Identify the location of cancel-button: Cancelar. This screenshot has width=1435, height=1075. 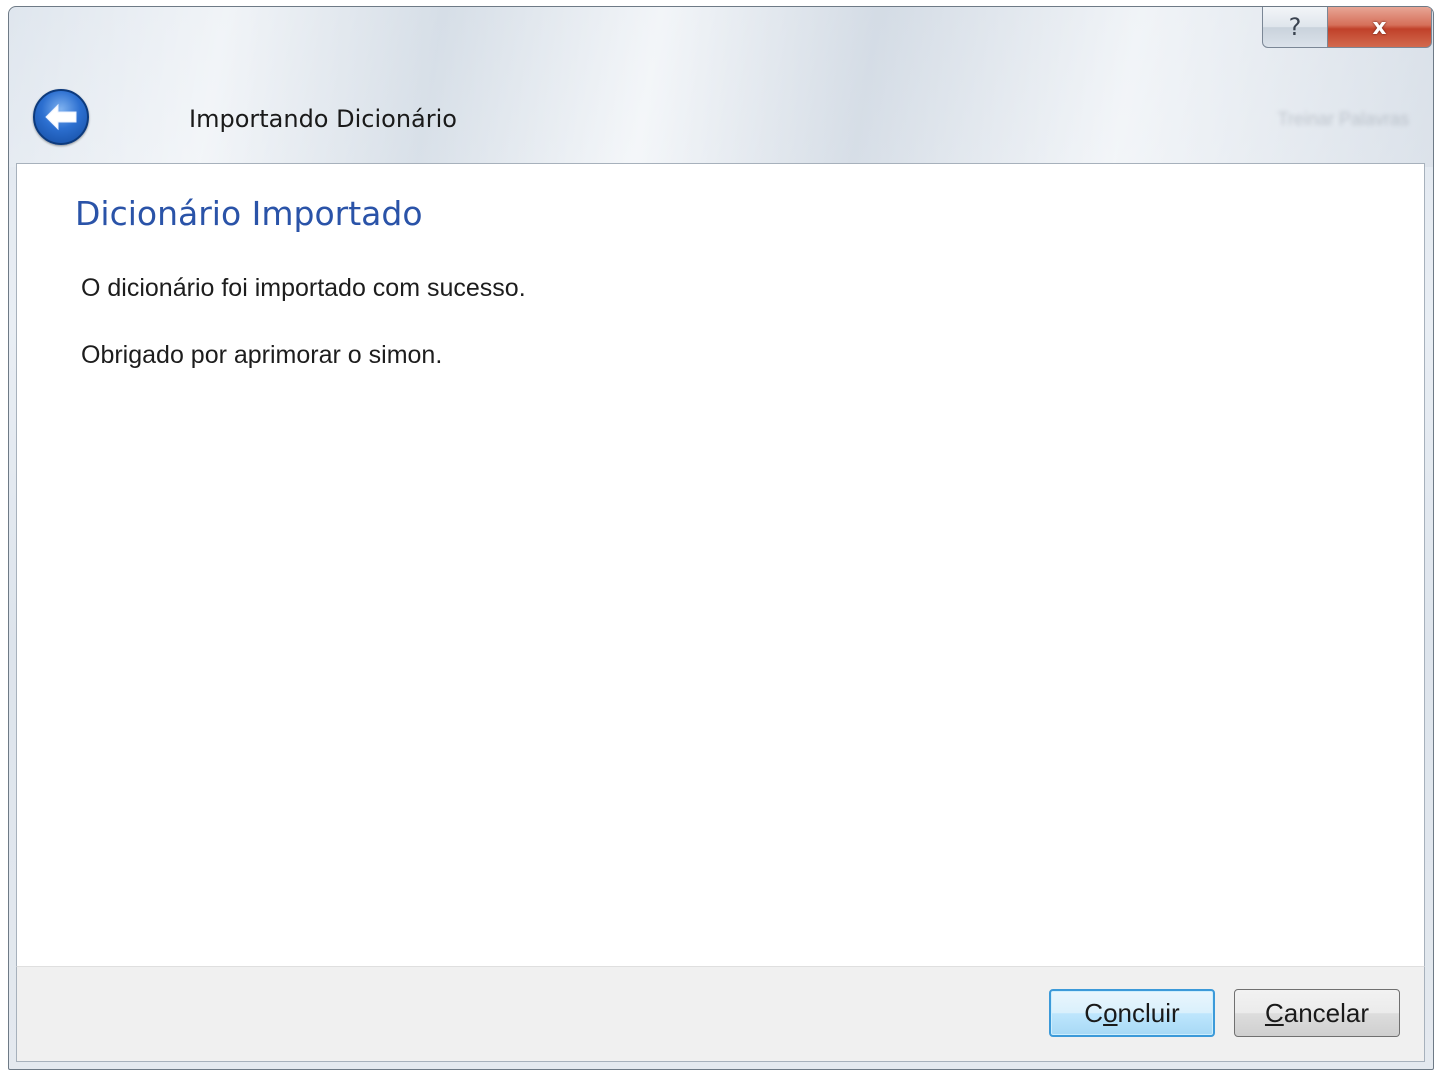
(1317, 1013).